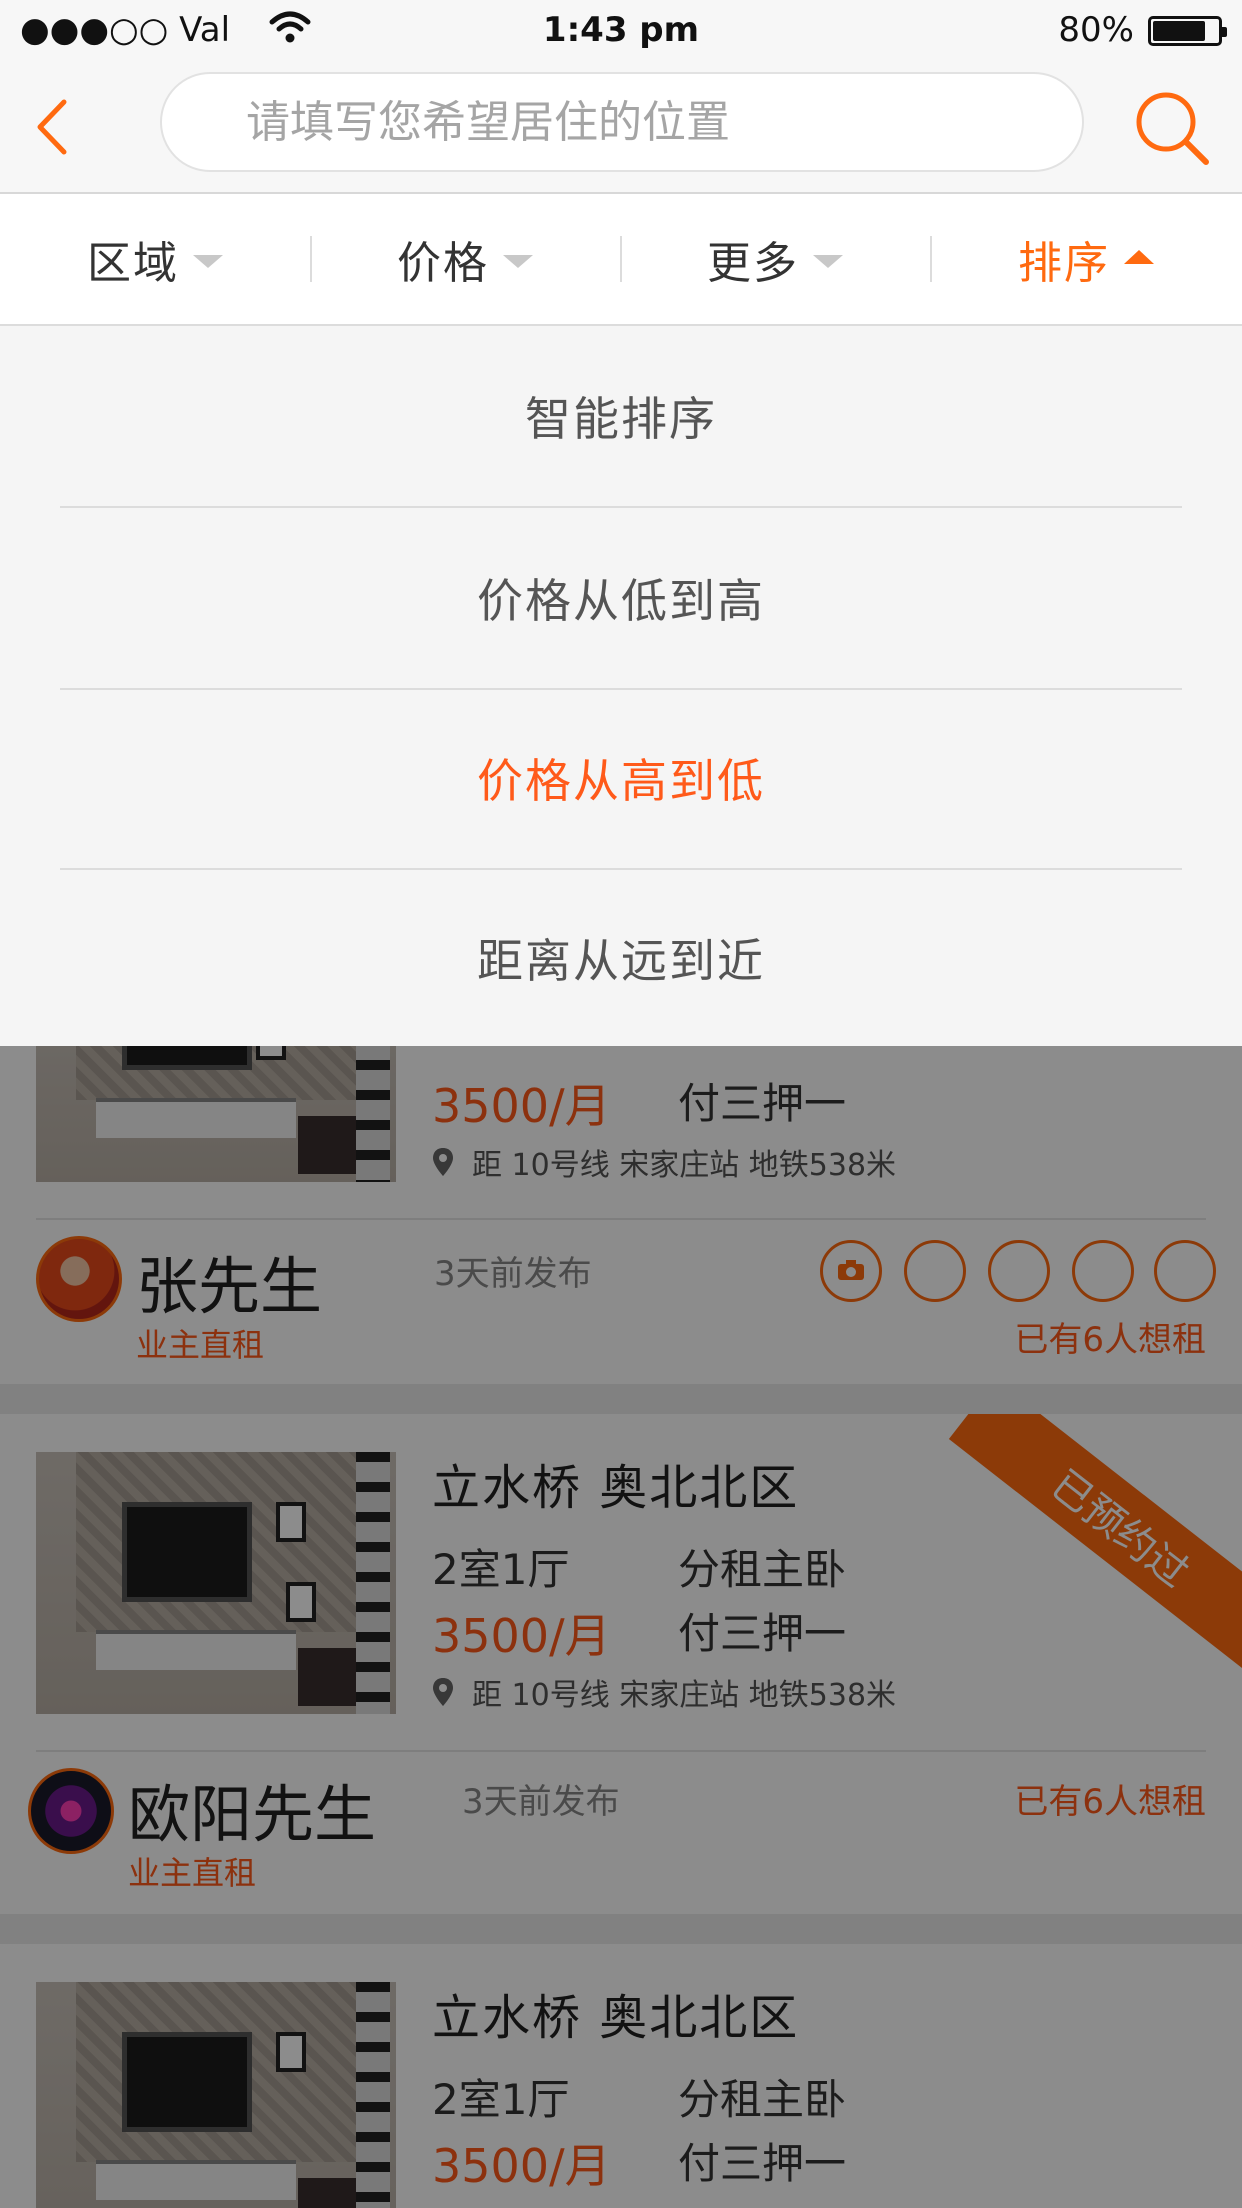 The height and width of the screenshot is (2208, 1242). Describe the element at coordinates (1172, 128) in the screenshot. I see `search-icon` at that location.